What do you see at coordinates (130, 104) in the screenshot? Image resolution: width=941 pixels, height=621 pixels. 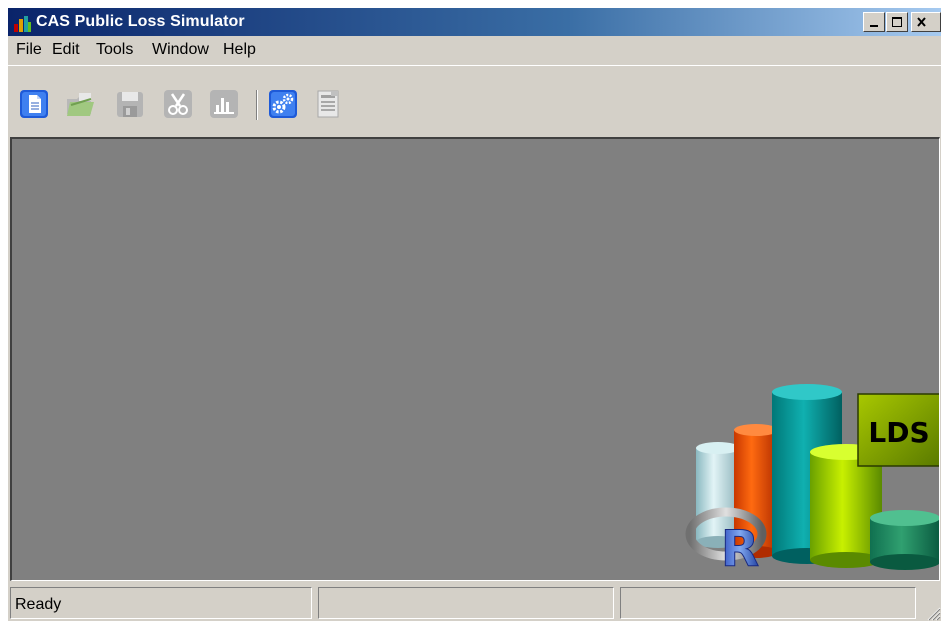 I see `save-icon` at bounding box center [130, 104].